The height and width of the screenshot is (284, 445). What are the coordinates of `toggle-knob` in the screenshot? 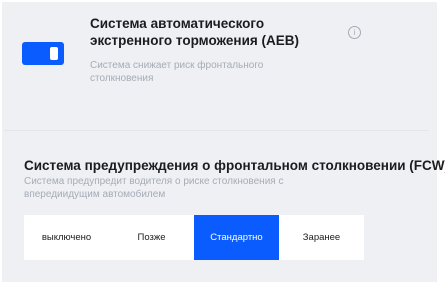 It's located at (54, 53).